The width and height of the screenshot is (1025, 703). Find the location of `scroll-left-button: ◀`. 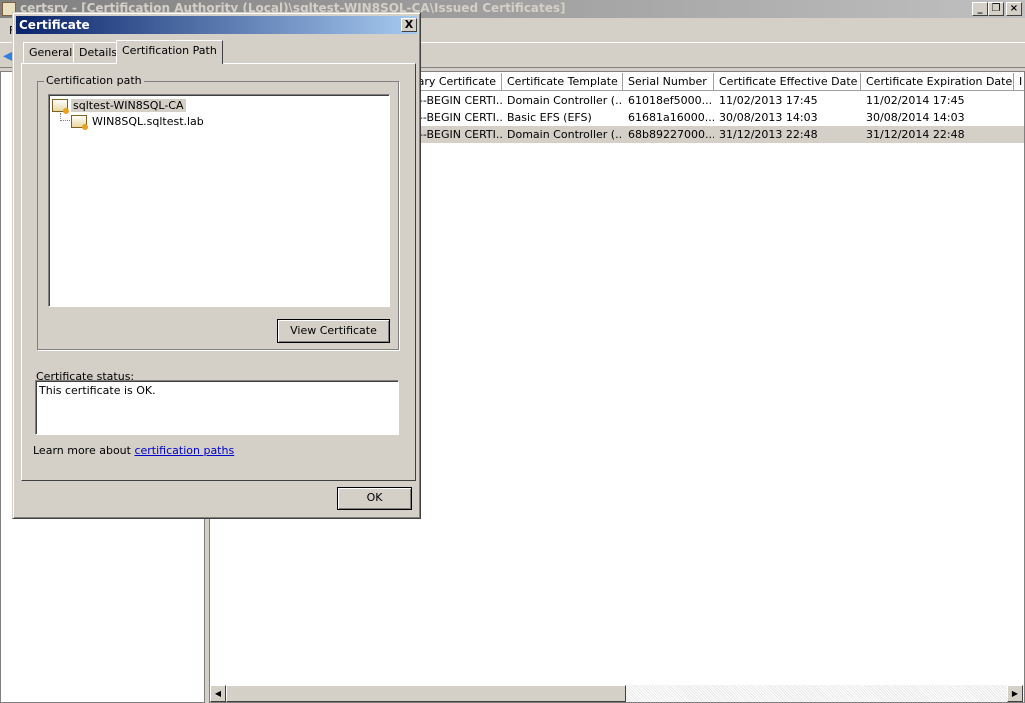

scroll-left-button: ◀ is located at coordinates (218, 693).